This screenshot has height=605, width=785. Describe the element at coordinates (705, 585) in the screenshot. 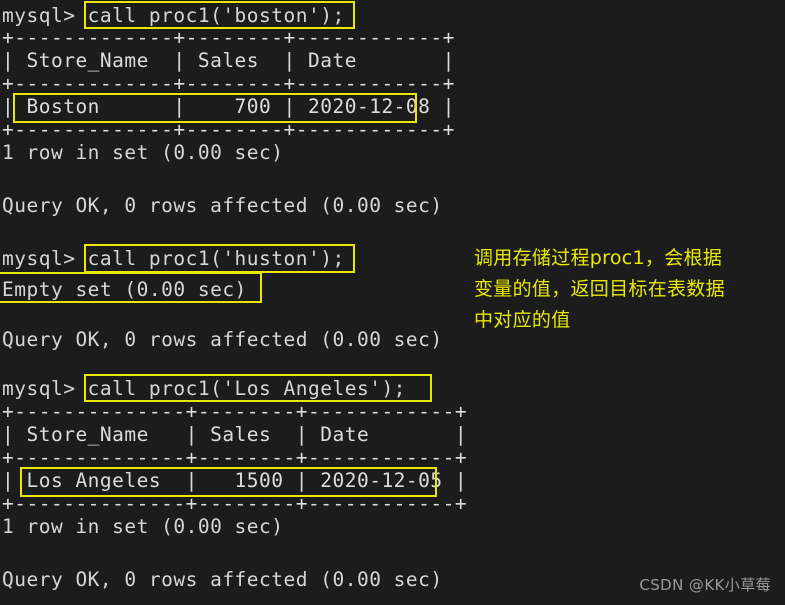

I see `watermark: CSDN @KK小草莓` at that location.